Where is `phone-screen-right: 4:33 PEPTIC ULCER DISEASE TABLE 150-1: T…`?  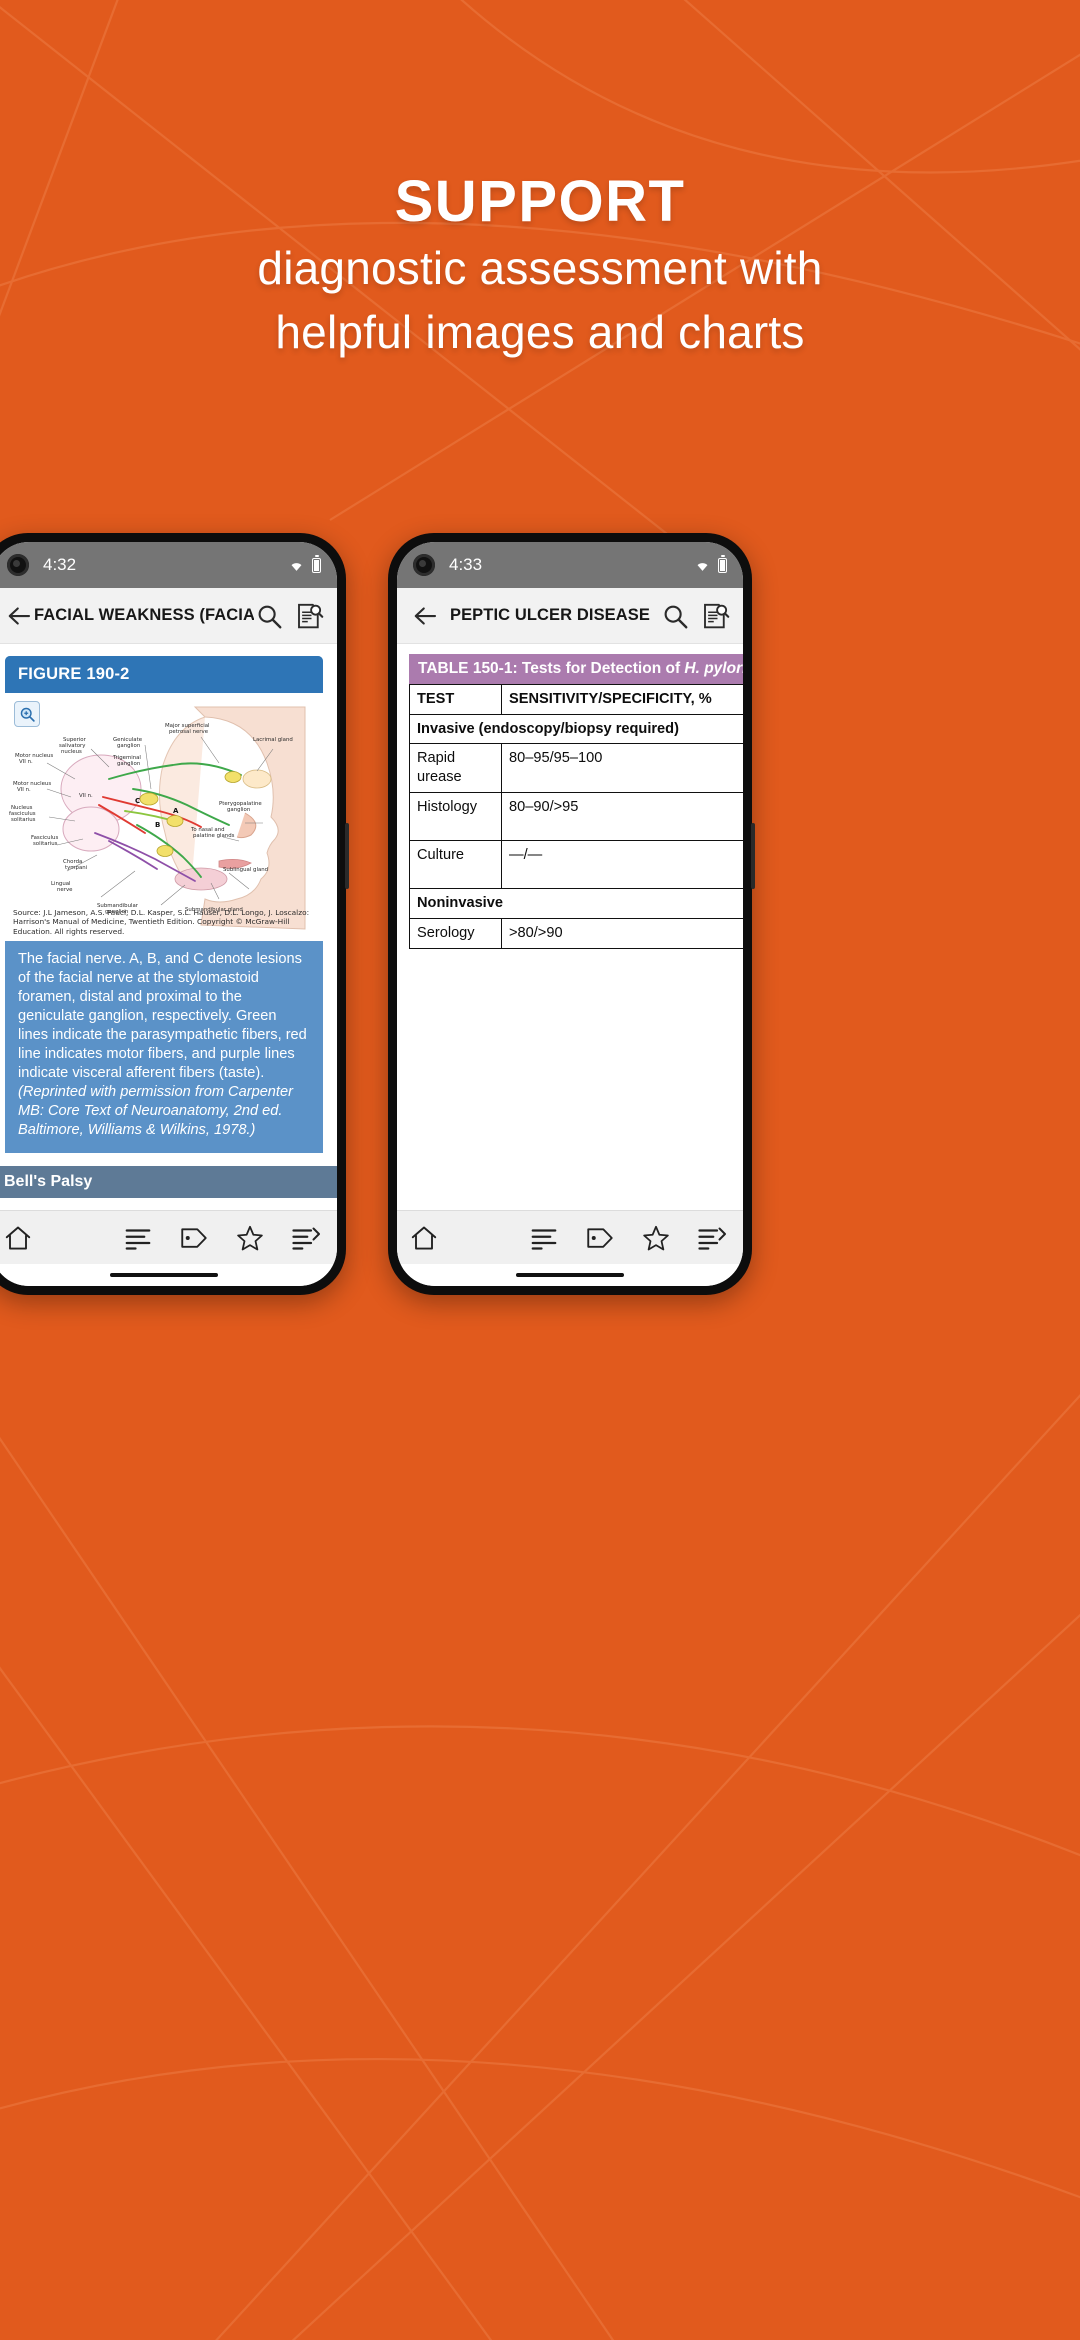
phone-screen-right: 4:33 PEPTIC ULCER DISEASE TABLE 150-1: T… is located at coordinates (570, 914).